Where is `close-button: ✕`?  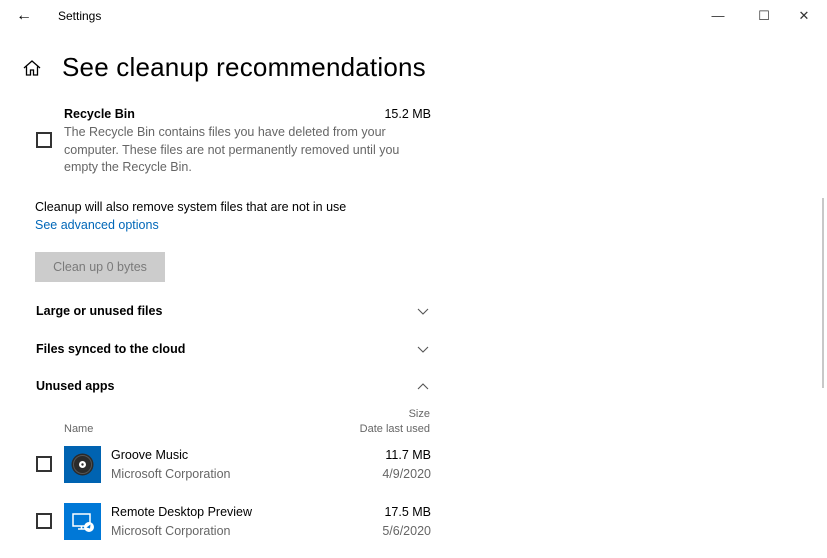 close-button: ✕ is located at coordinates (804, 16).